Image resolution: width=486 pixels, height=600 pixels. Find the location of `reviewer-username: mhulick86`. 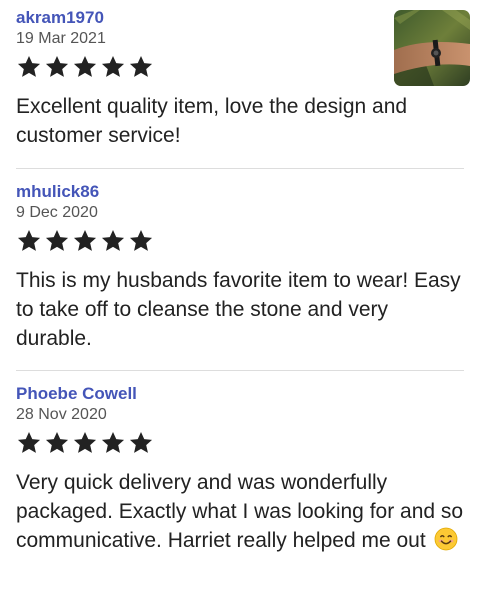

reviewer-username: mhulick86 is located at coordinates (240, 192).